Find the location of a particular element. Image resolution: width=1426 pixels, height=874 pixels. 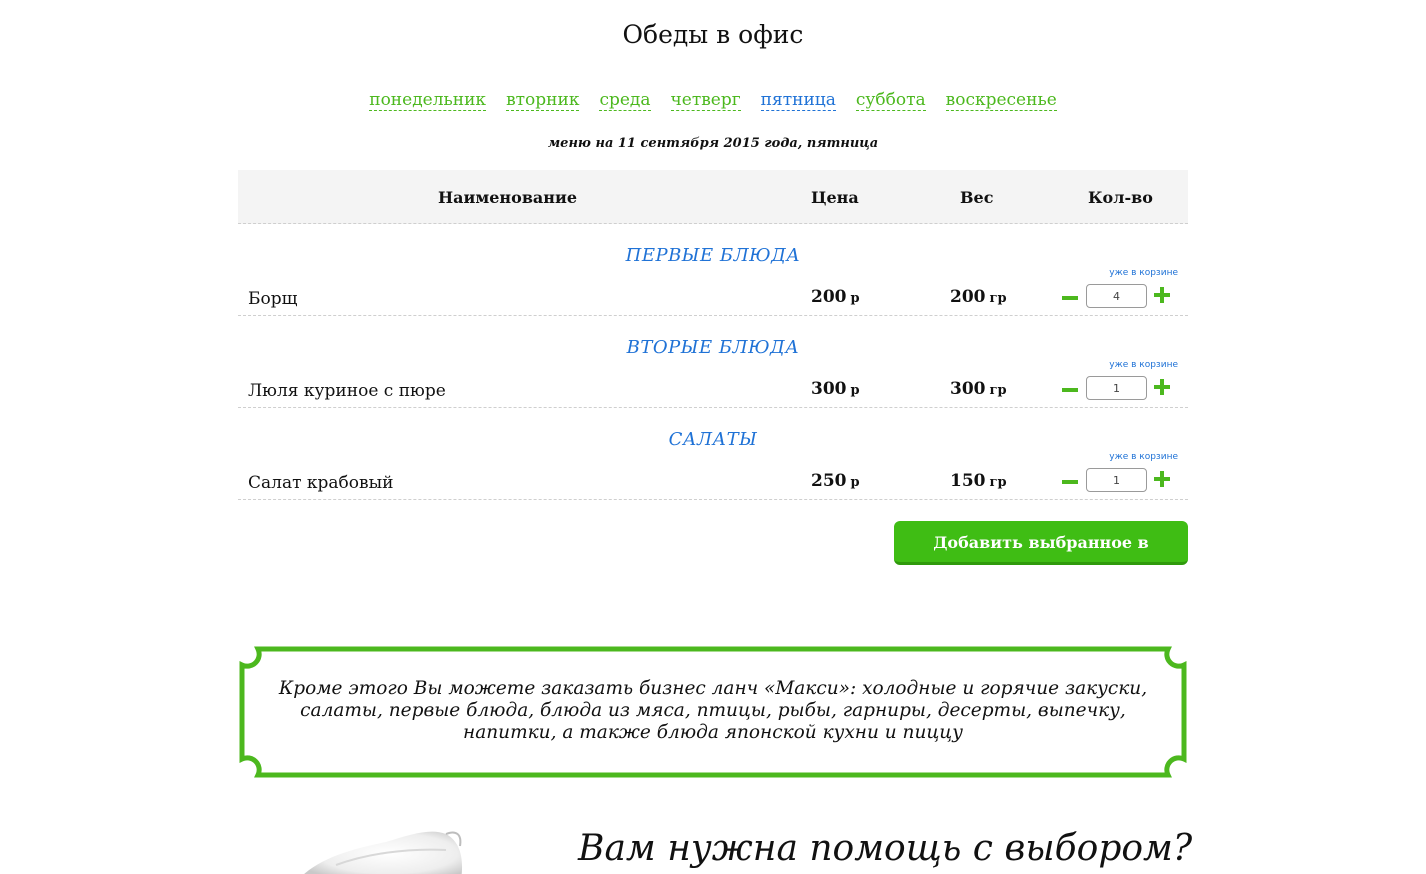

dish-weight: 200 гр is located at coordinates (978, 297).